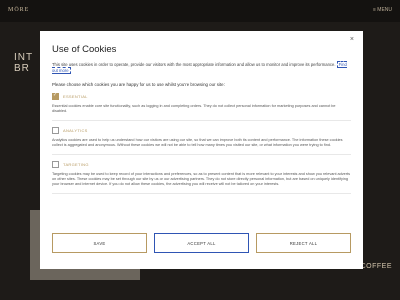 The width and height of the screenshot is (400, 300). I want to click on hero-heading: INT BR, so click(23, 63).